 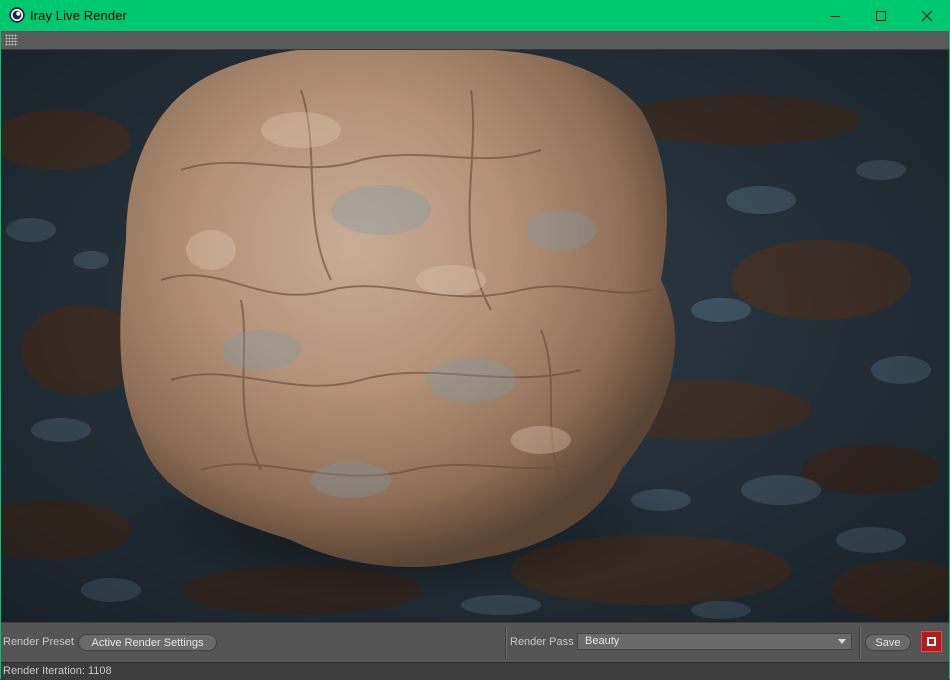 I want to click on cinema4d-icon, so click(x=17, y=15).